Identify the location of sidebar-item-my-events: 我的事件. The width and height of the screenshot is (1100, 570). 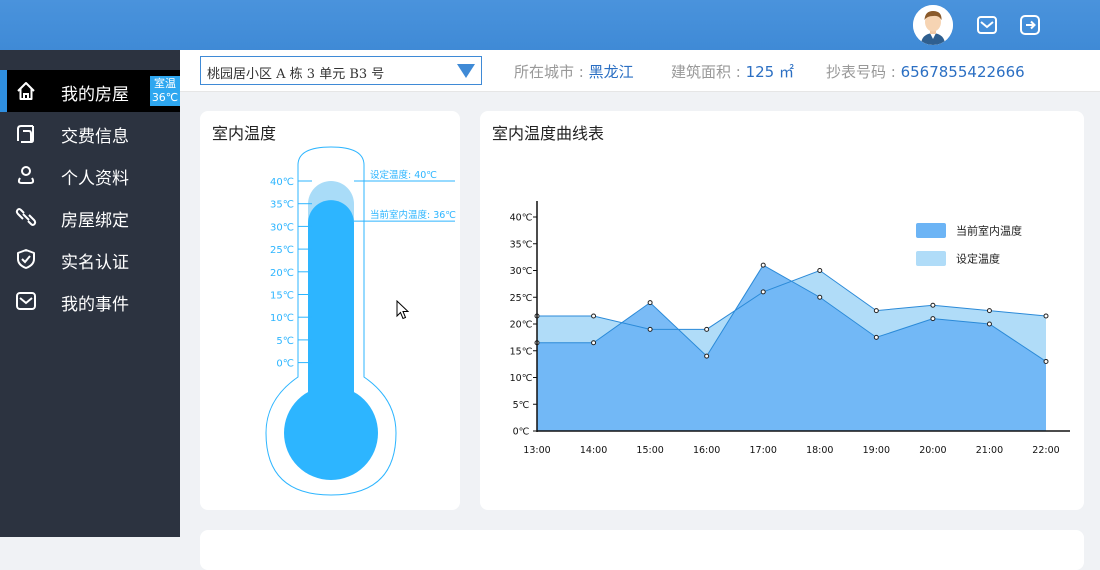
(90, 301).